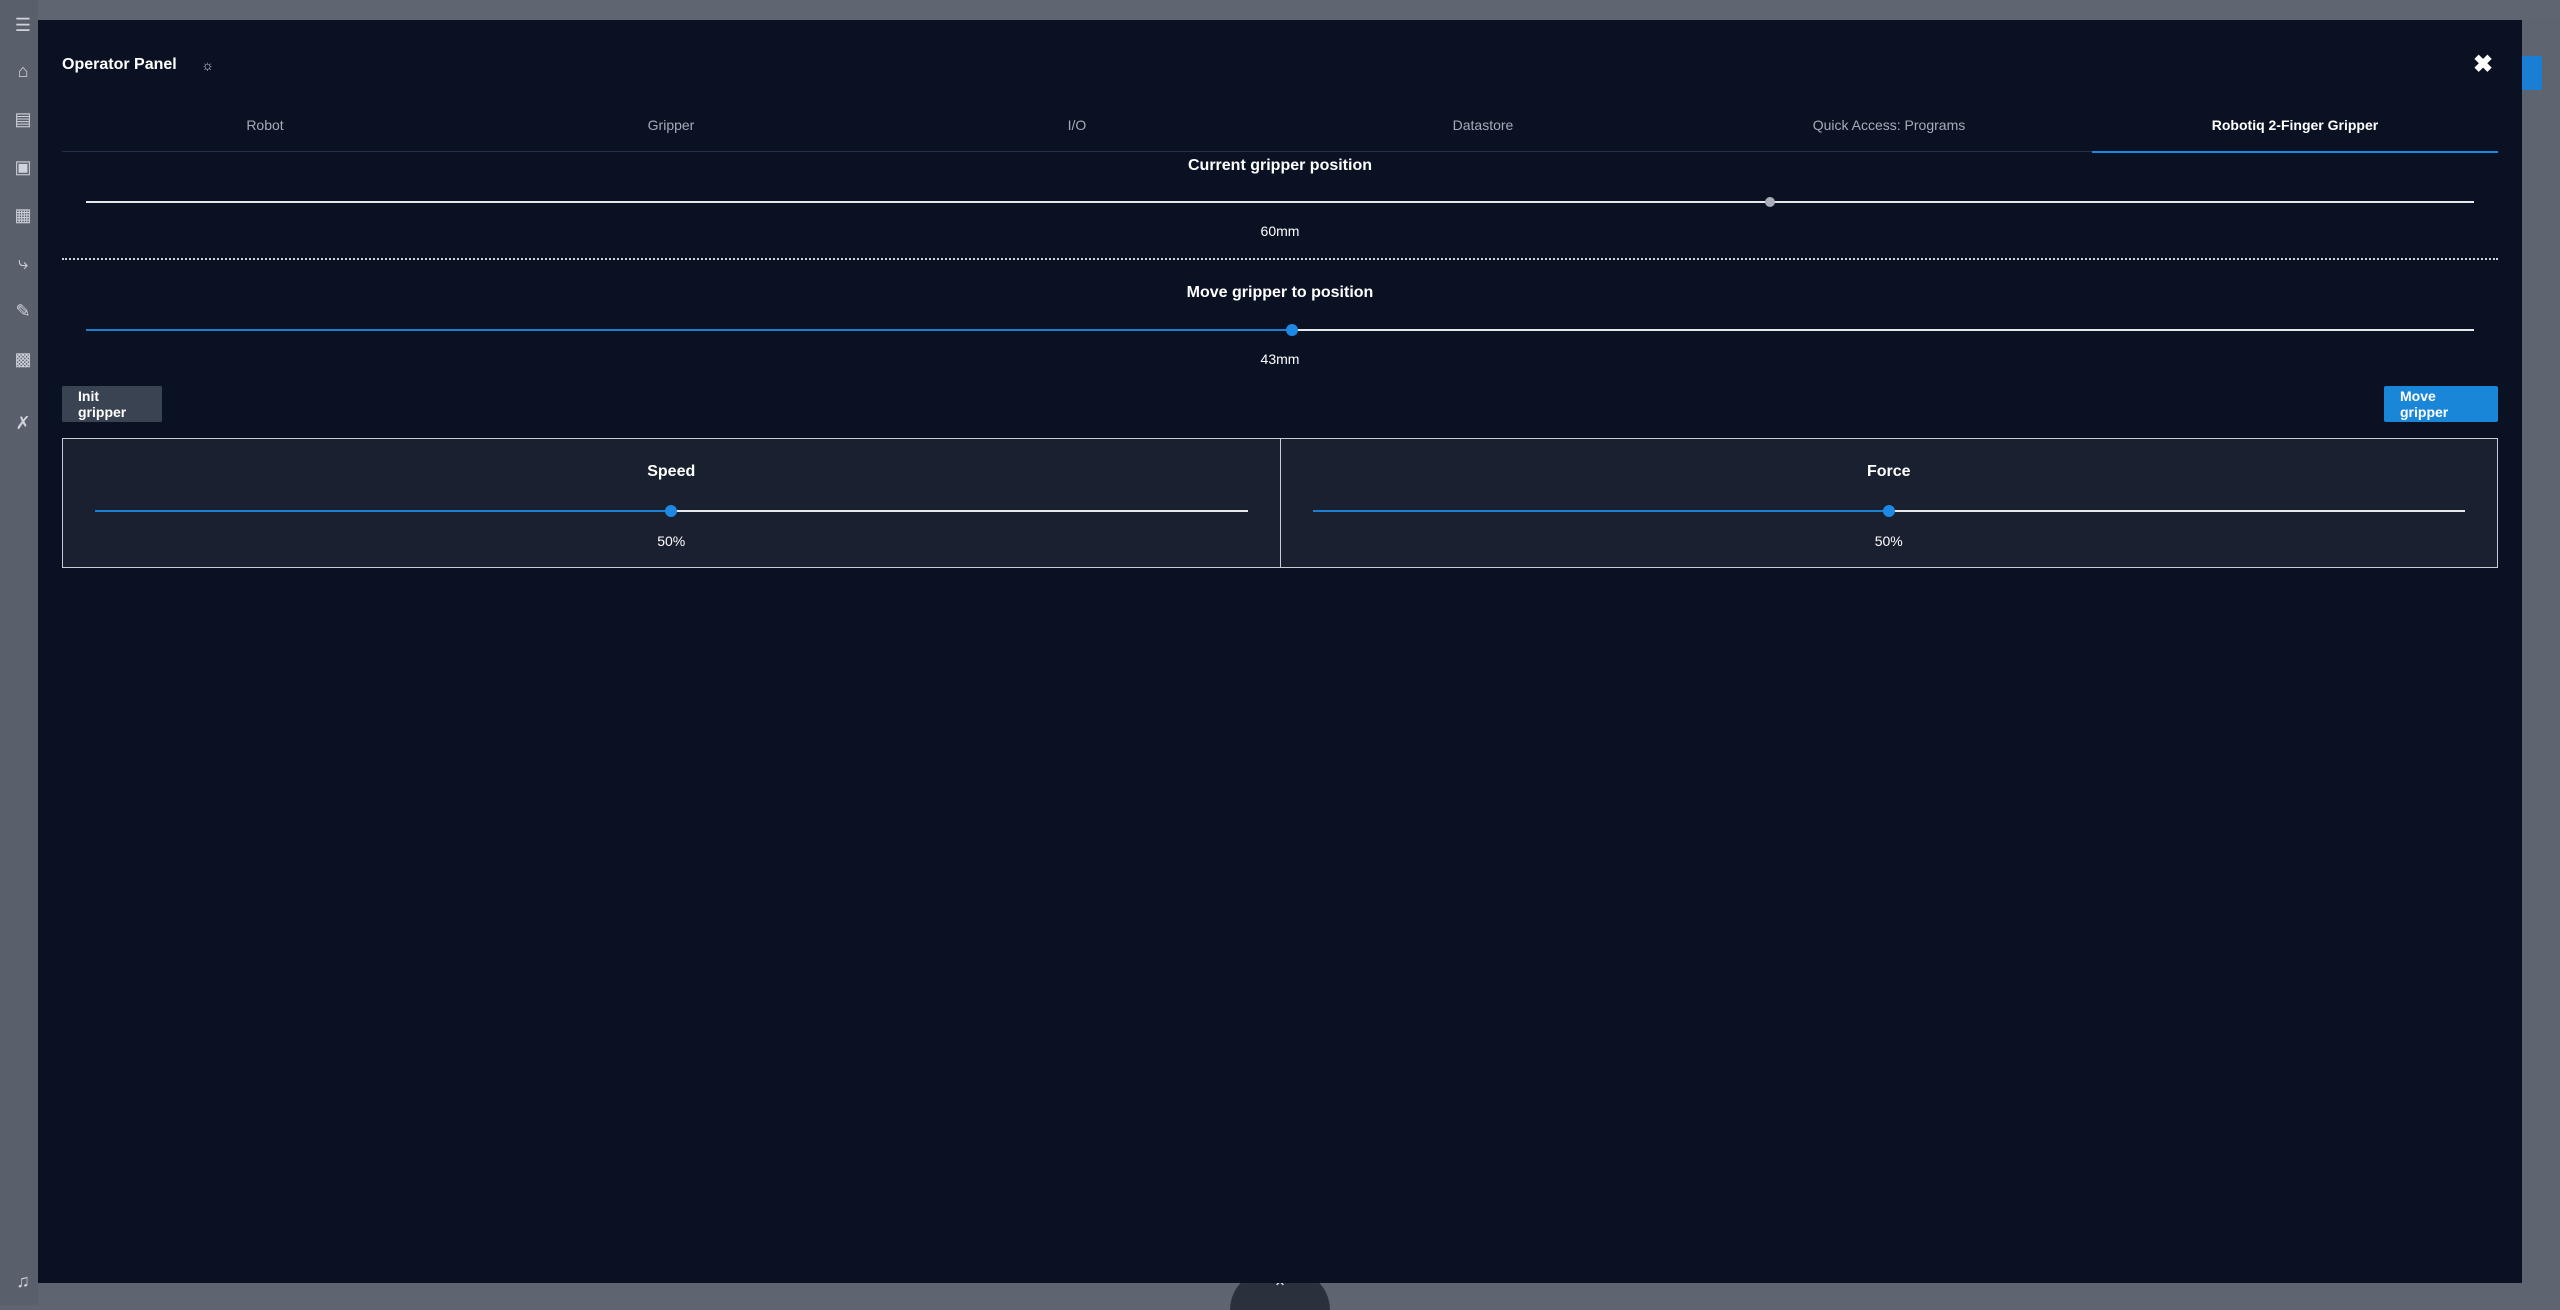 Image resolution: width=2560 pixels, height=1310 pixels. Describe the element at coordinates (265, 125) in the screenshot. I see `tab-robot: Robot` at that location.